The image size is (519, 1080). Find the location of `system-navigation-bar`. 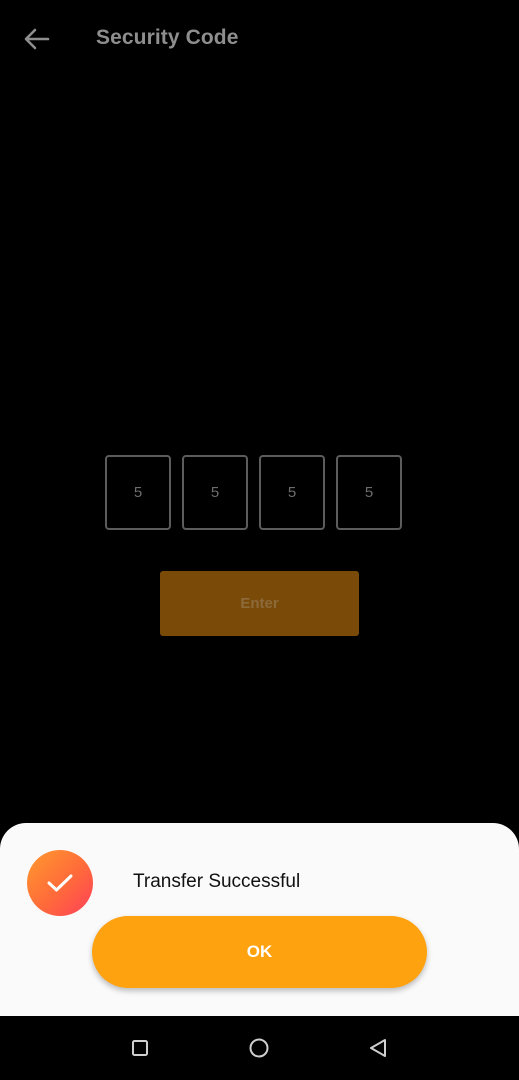

system-navigation-bar is located at coordinates (259, 1048).